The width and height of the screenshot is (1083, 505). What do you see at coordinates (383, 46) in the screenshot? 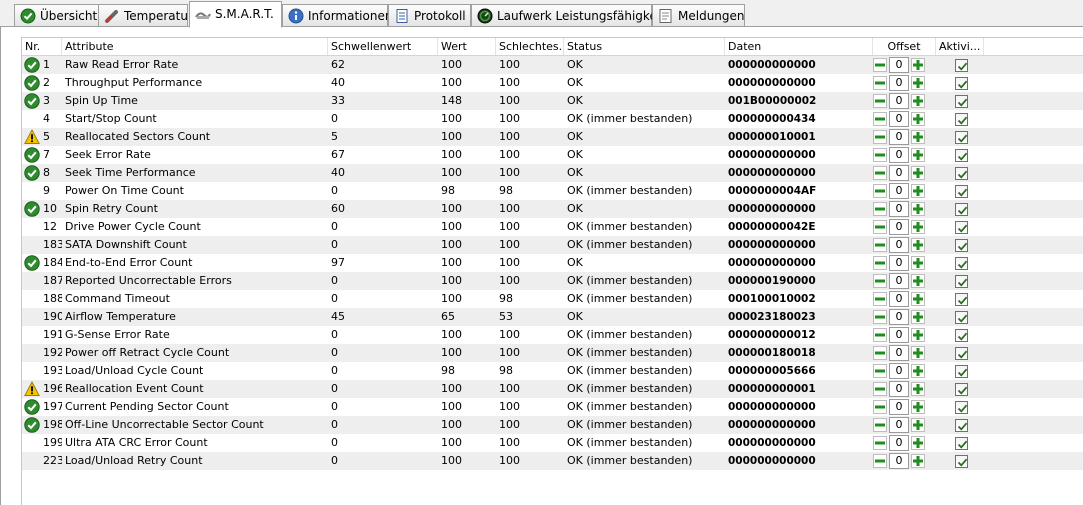
I see `column-header-threshold: Schwellenwert` at bounding box center [383, 46].